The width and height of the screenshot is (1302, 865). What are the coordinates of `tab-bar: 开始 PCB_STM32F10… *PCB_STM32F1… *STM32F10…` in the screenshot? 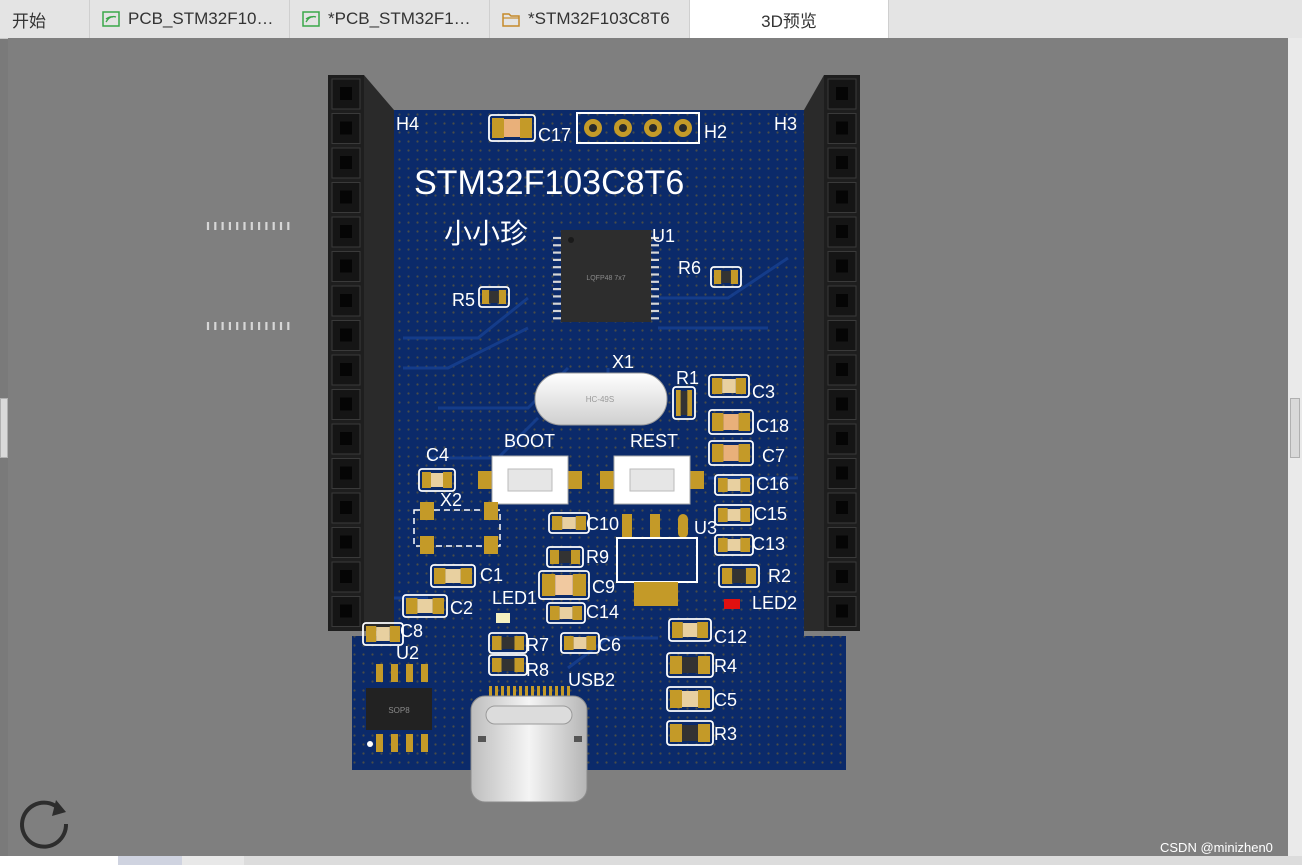 It's located at (651, 19).